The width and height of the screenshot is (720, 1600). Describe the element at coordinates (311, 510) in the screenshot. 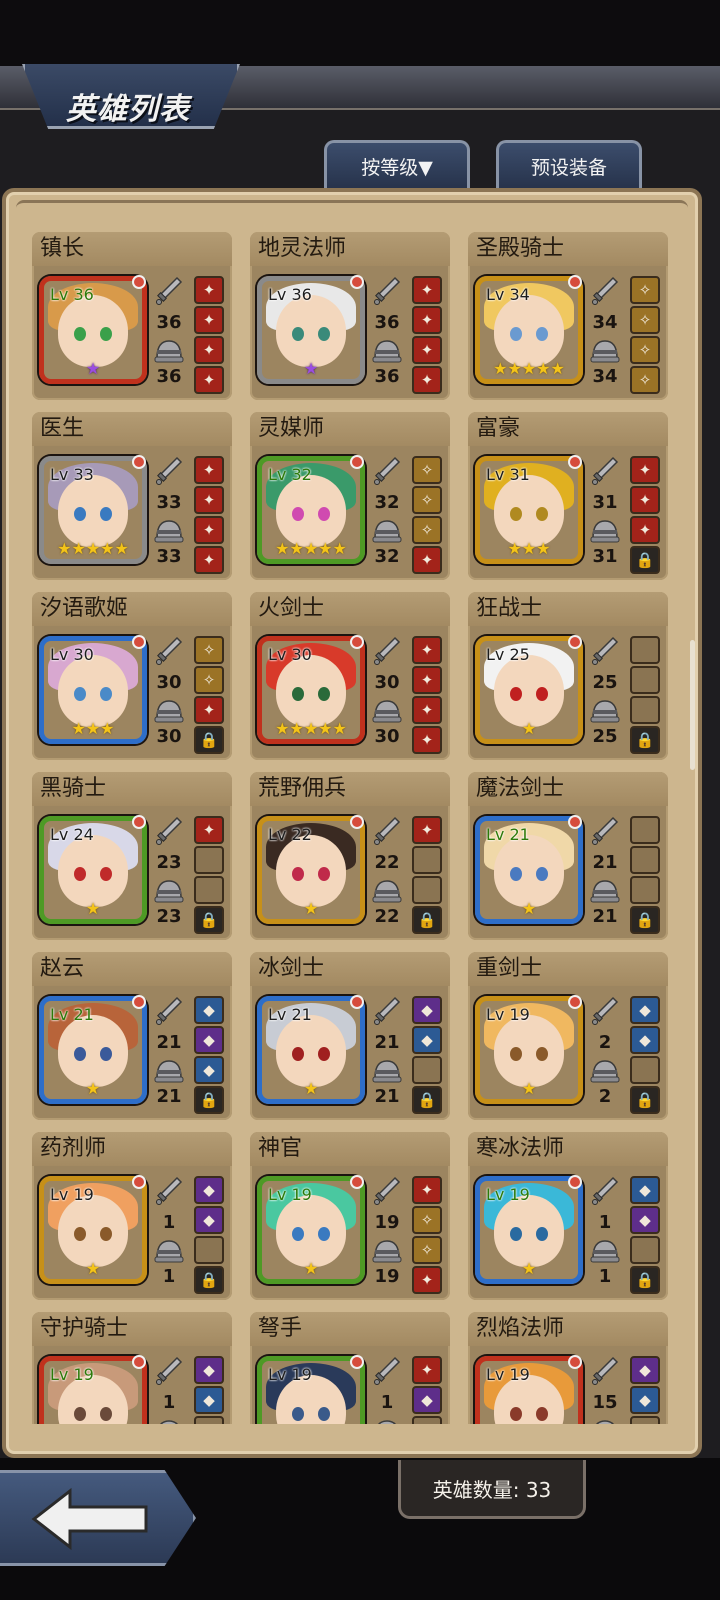

I see `hero-portrait: Lv 32 ★★★★★` at that location.